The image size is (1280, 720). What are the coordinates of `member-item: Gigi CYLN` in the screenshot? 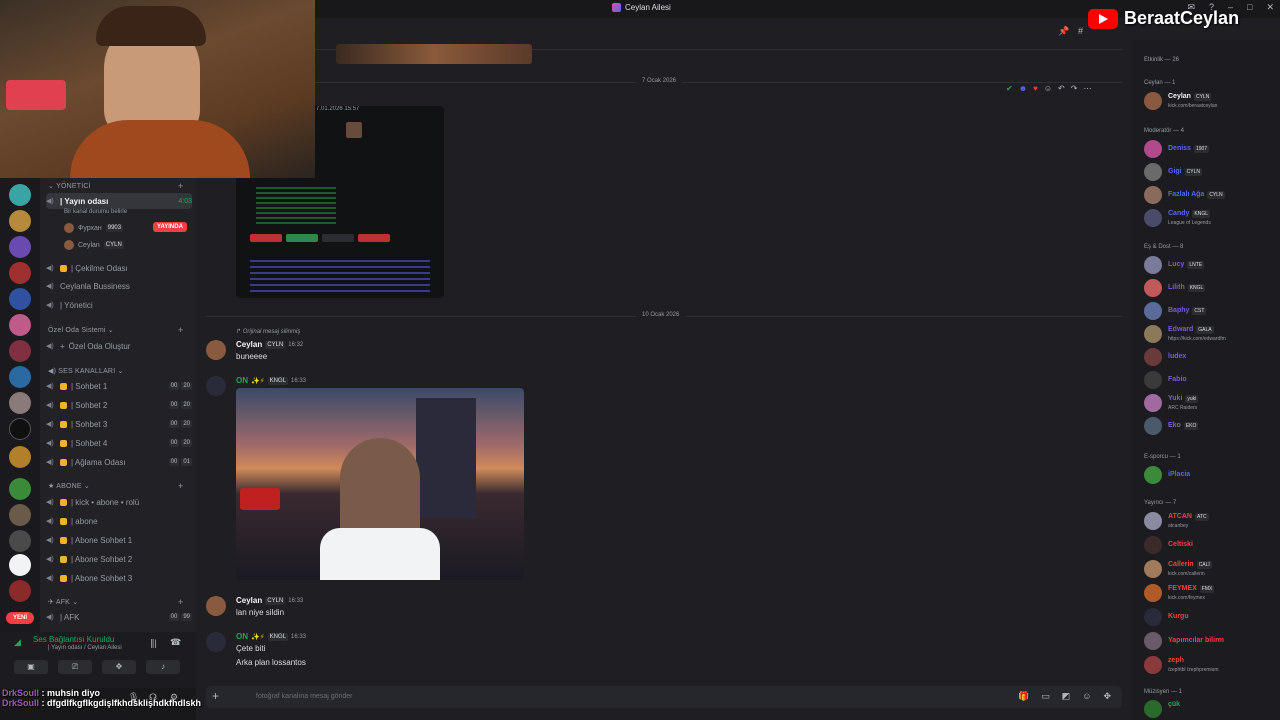 It's located at (1210, 172).